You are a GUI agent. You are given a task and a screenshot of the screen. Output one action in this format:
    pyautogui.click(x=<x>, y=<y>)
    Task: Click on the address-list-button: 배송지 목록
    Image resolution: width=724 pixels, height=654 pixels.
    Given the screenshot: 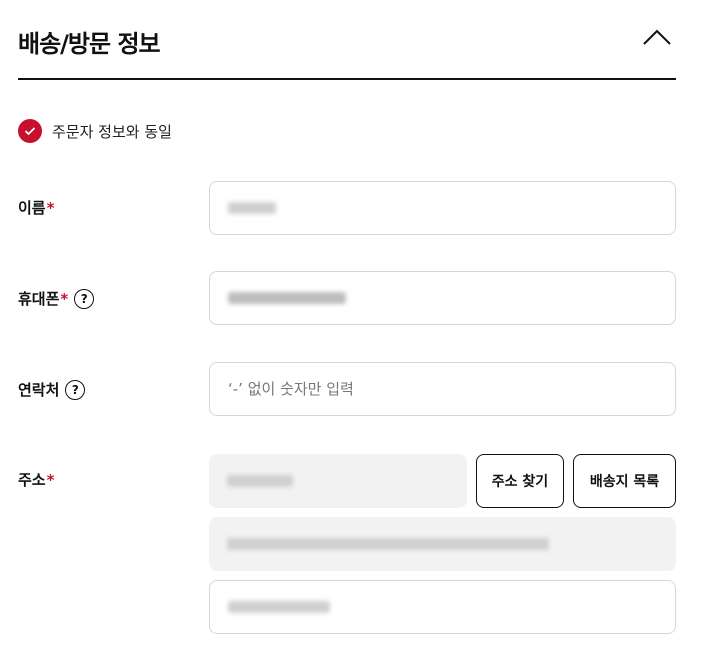 What is the action you would take?
    pyautogui.click(x=624, y=481)
    